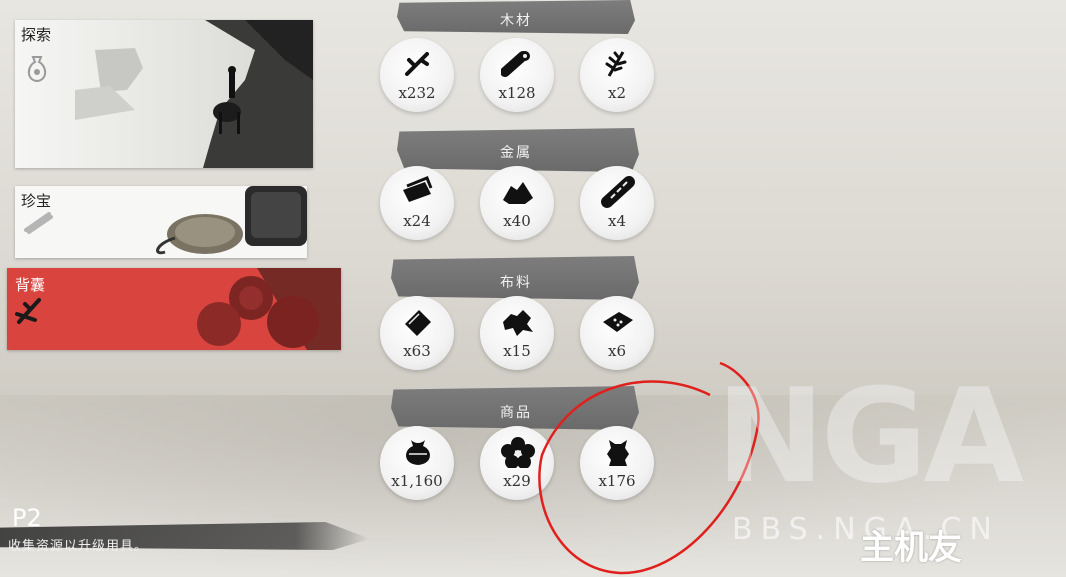 The height and width of the screenshot is (577, 1066). What do you see at coordinates (516, 21) in the screenshot?
I see `group-title-wood: 木材` at bounding box center [516, 21].